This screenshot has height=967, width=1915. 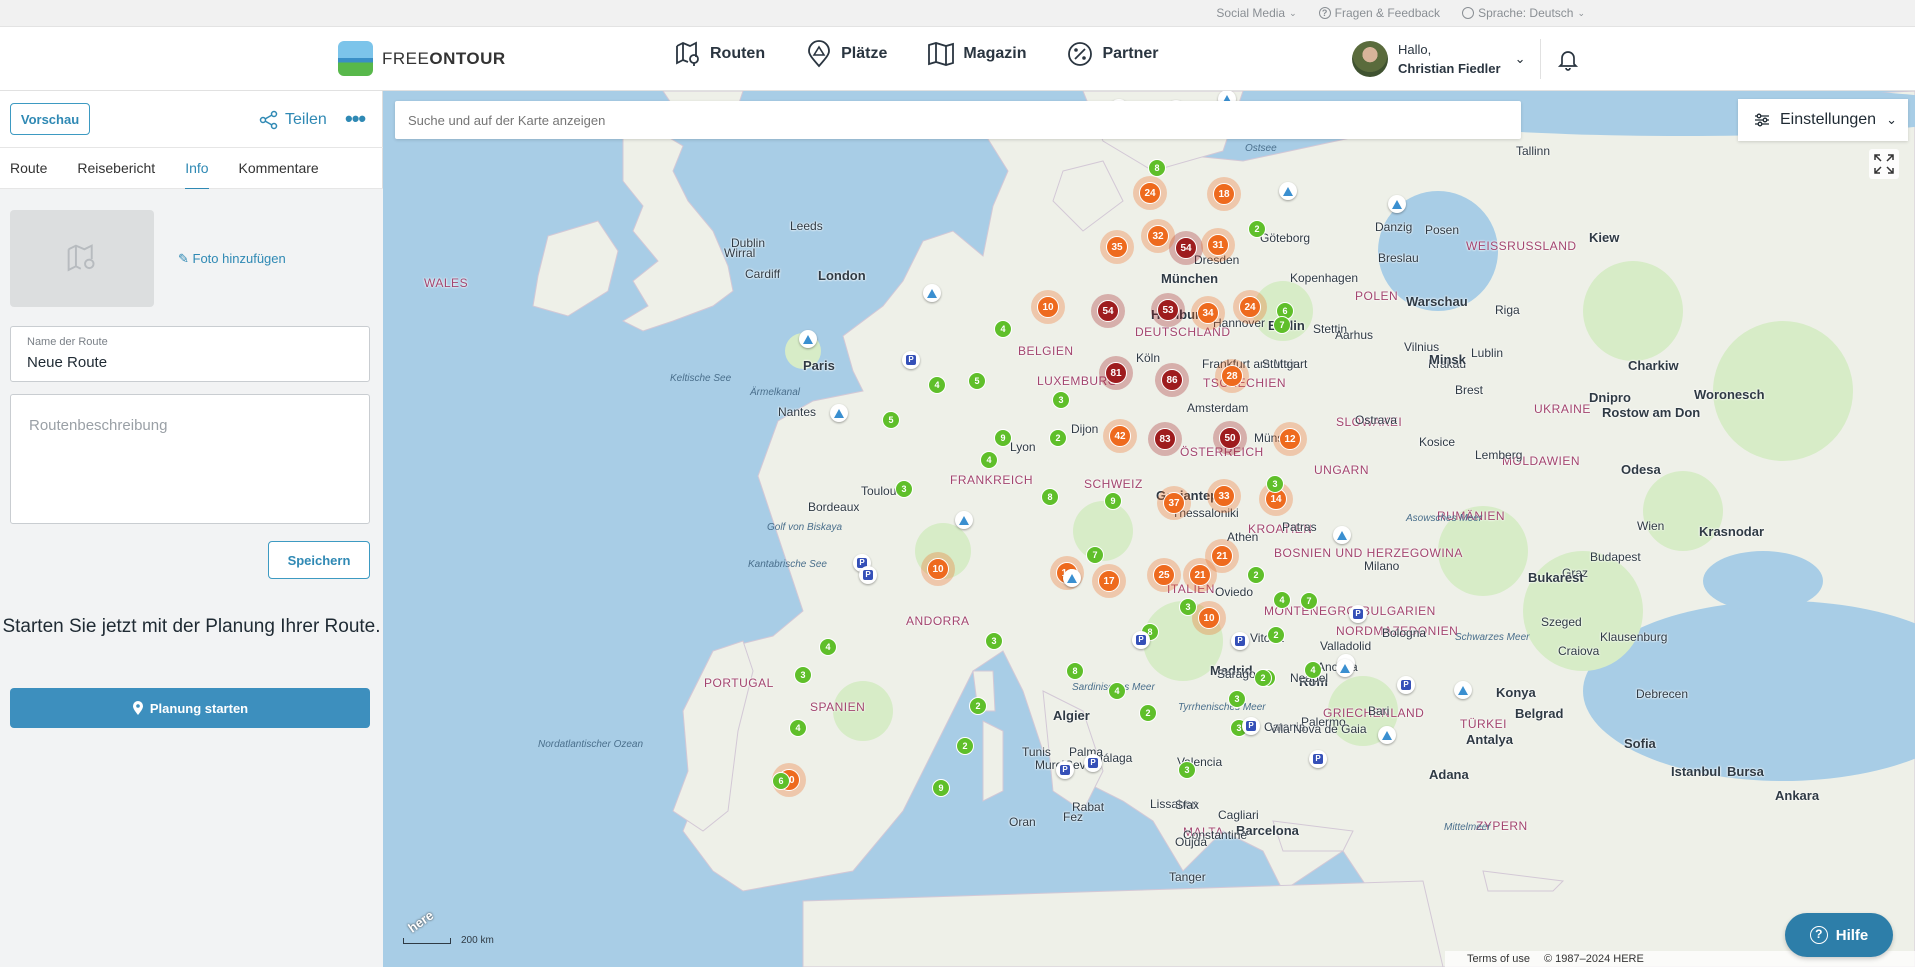 I want to click on map-cluster: 86, so click(x=1172, y=380).